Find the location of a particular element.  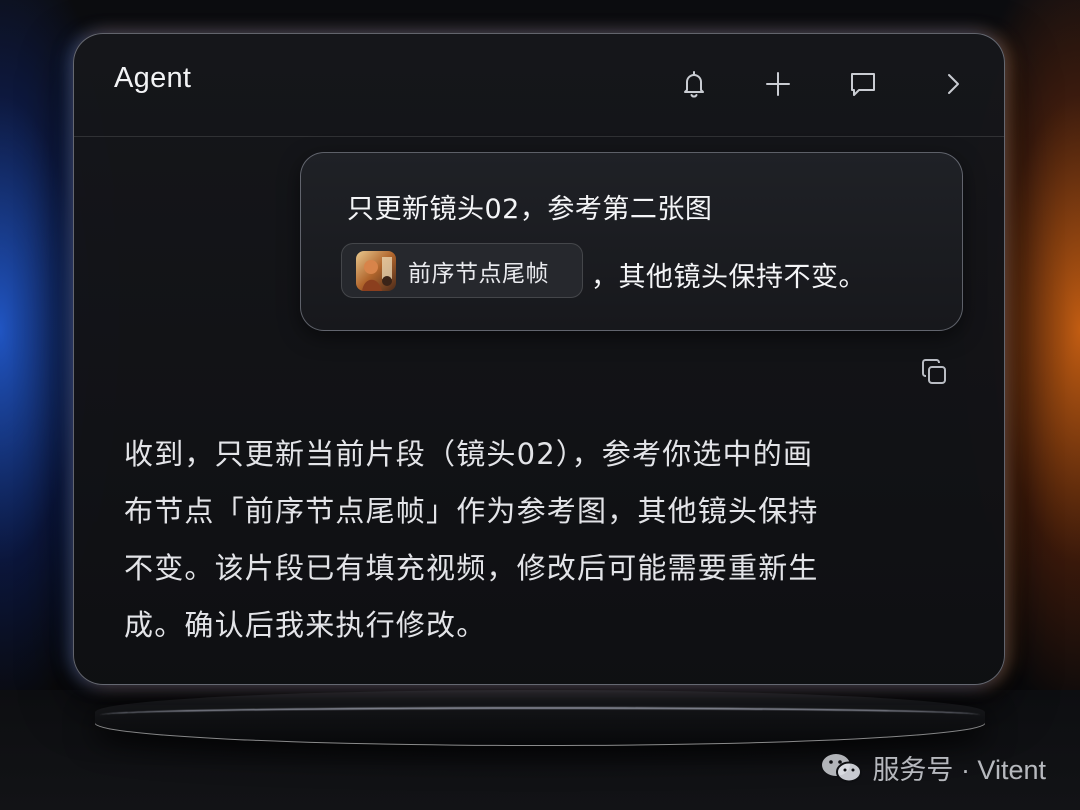

copy-icon is located at coordinates (934, 371).